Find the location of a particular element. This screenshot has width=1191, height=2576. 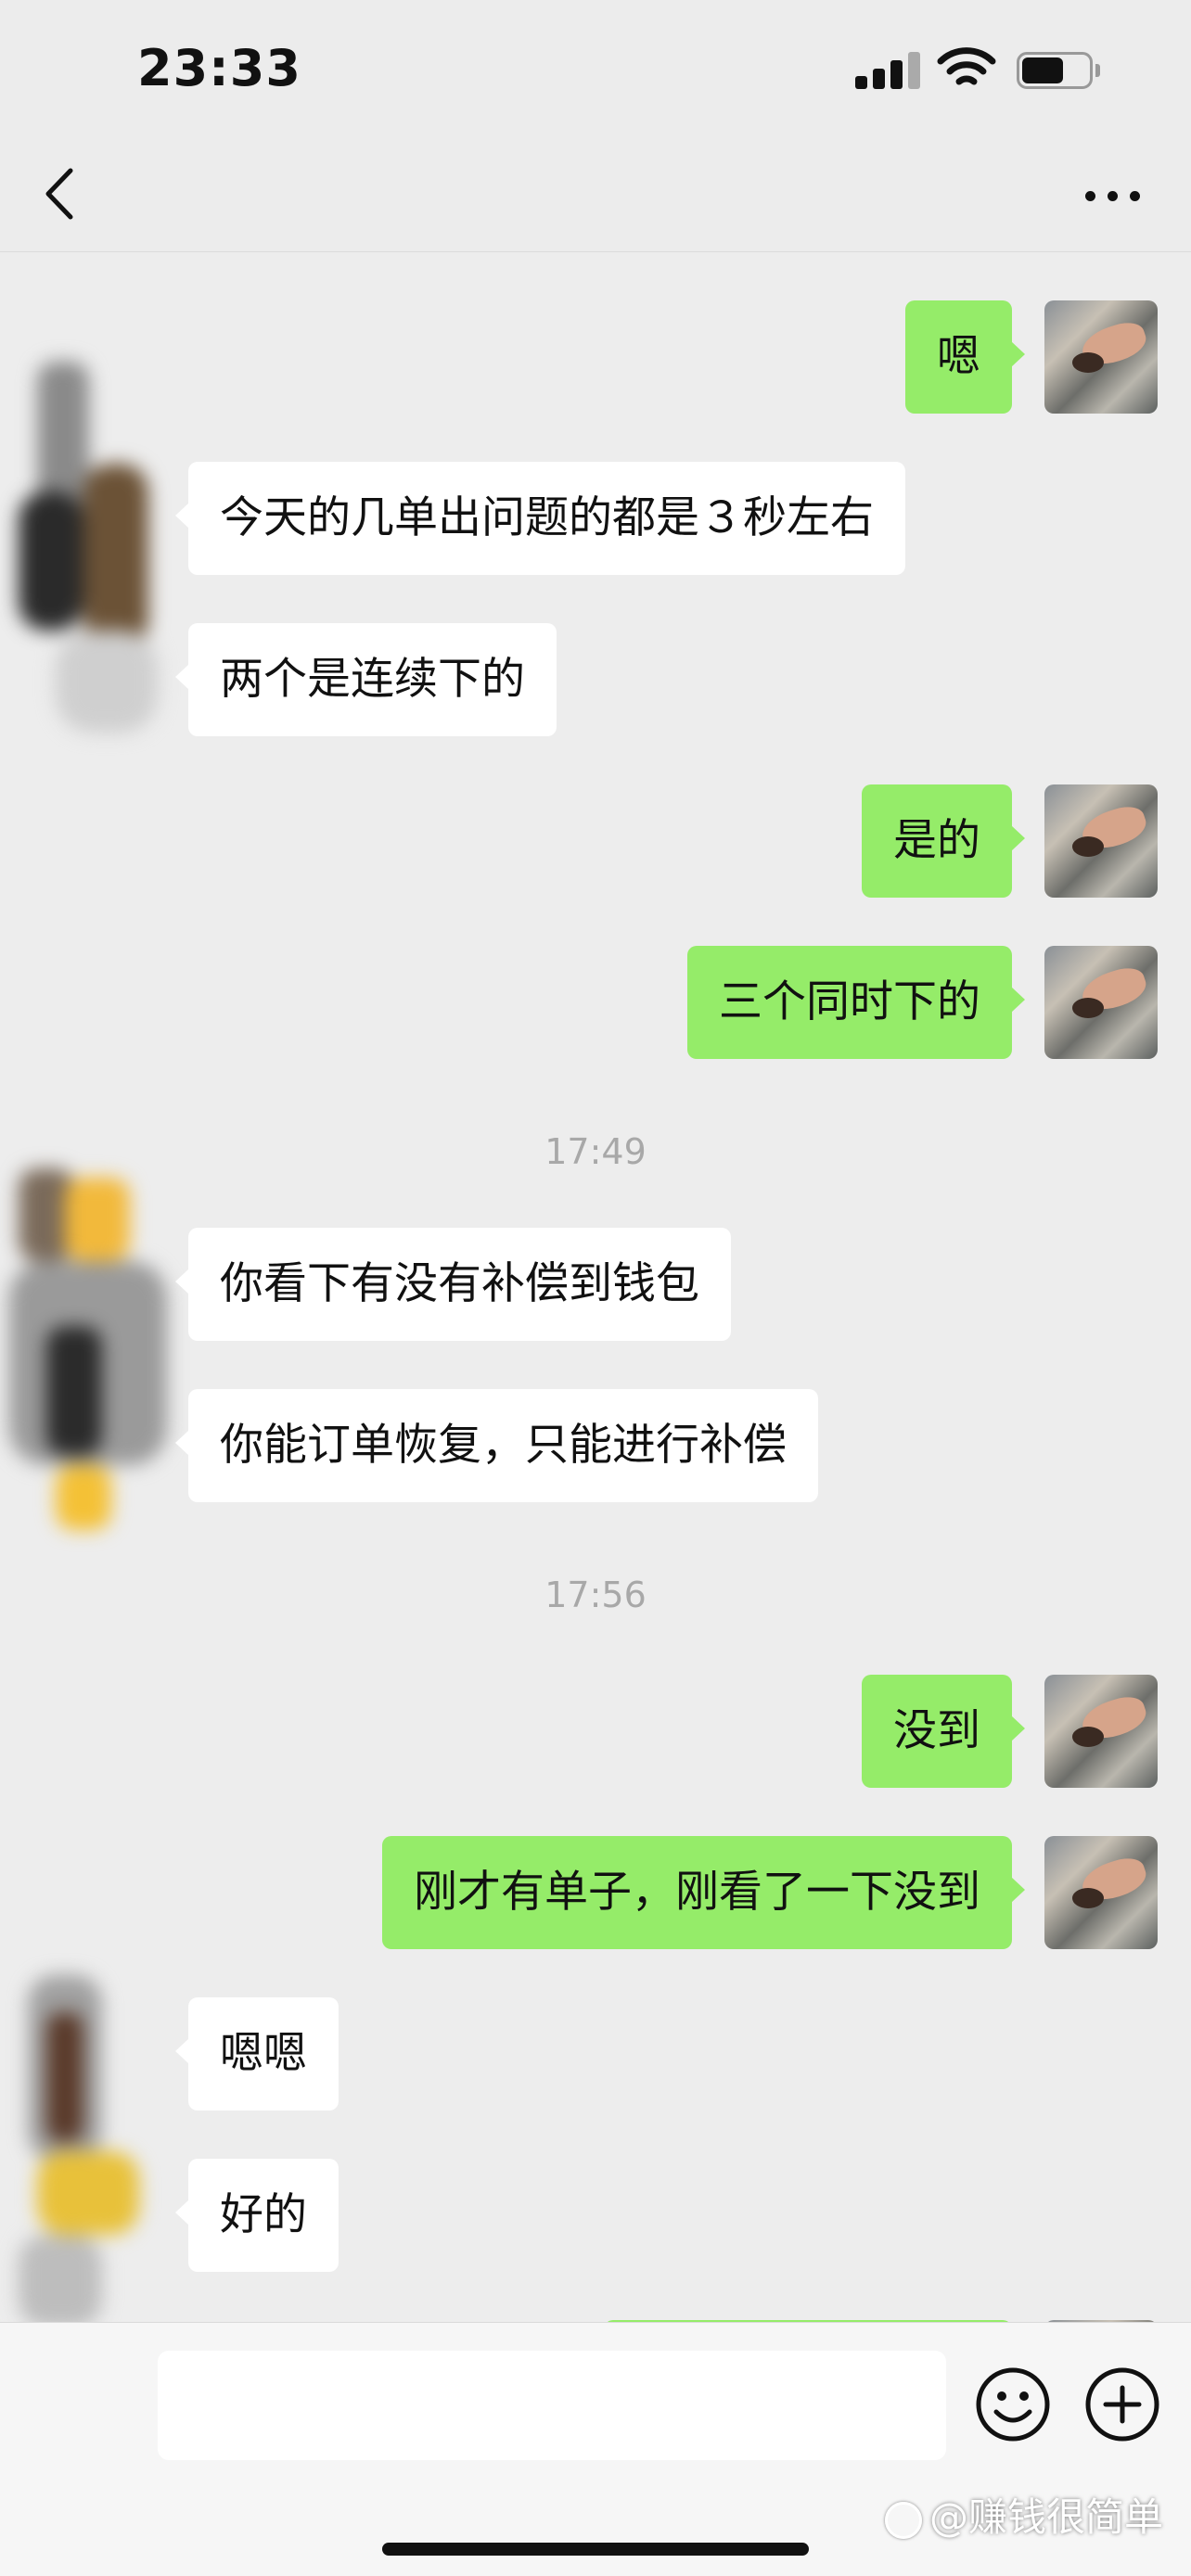

message-bubble-incoming: 嗯嗯 is located at coordinates (257, 2054).